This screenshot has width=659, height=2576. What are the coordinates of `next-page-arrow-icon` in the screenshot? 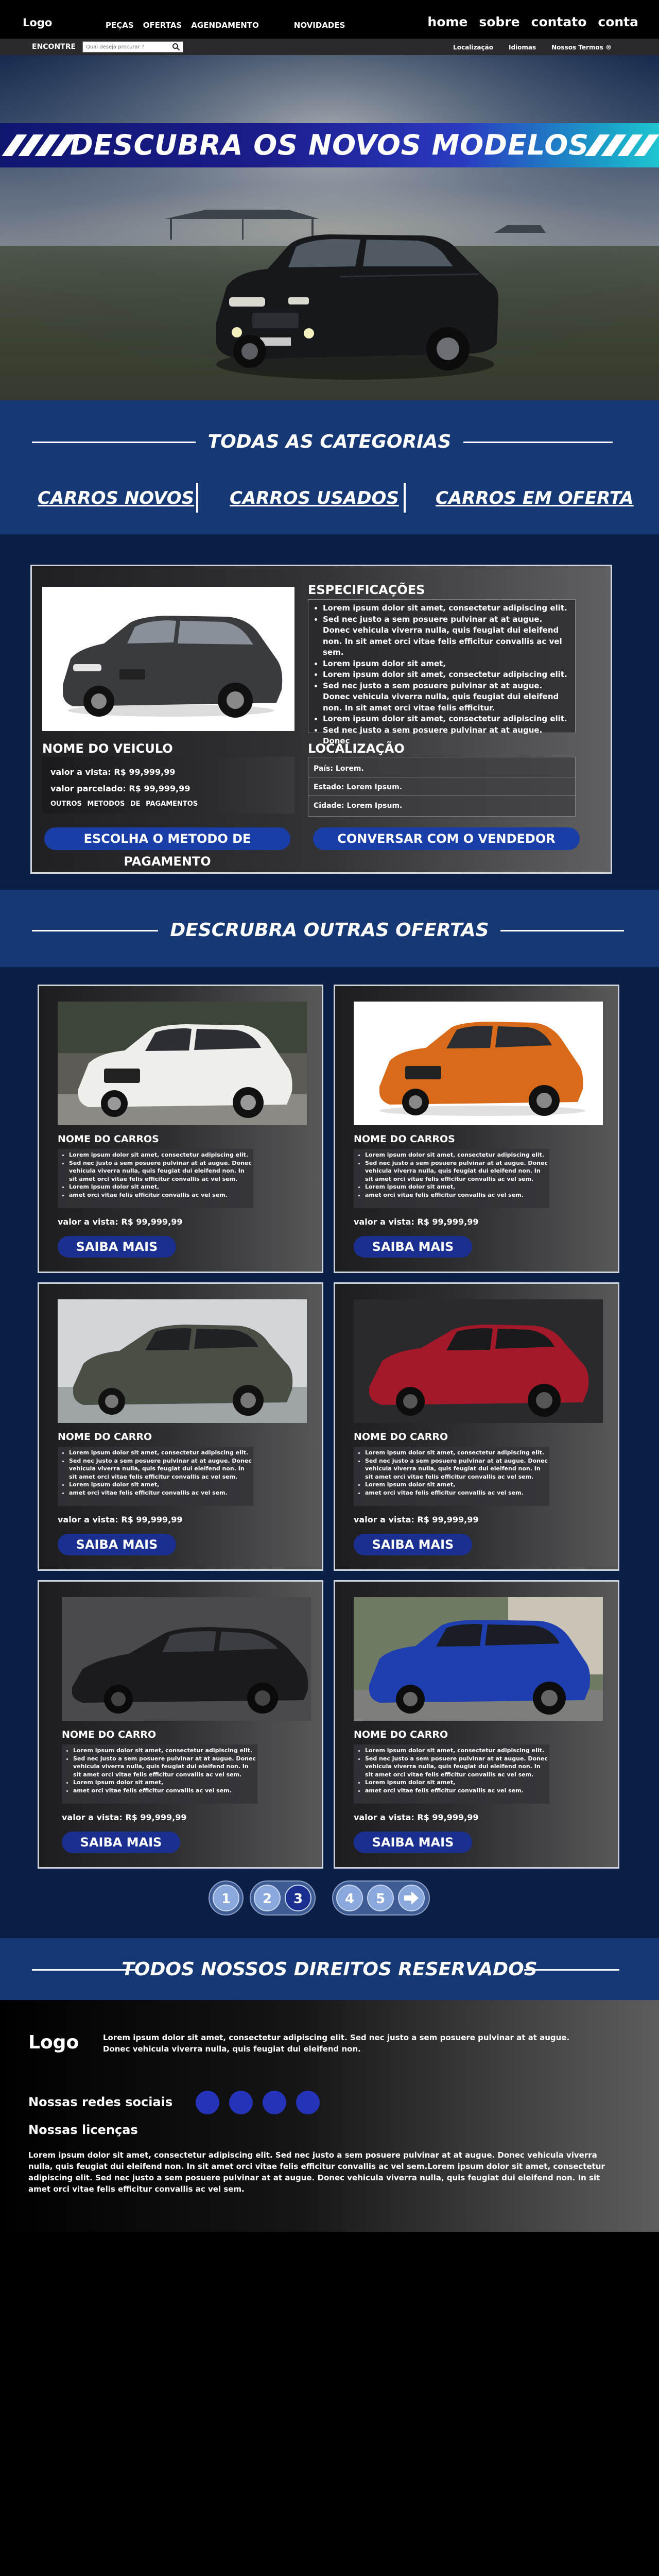 It's located at (412, 1898).